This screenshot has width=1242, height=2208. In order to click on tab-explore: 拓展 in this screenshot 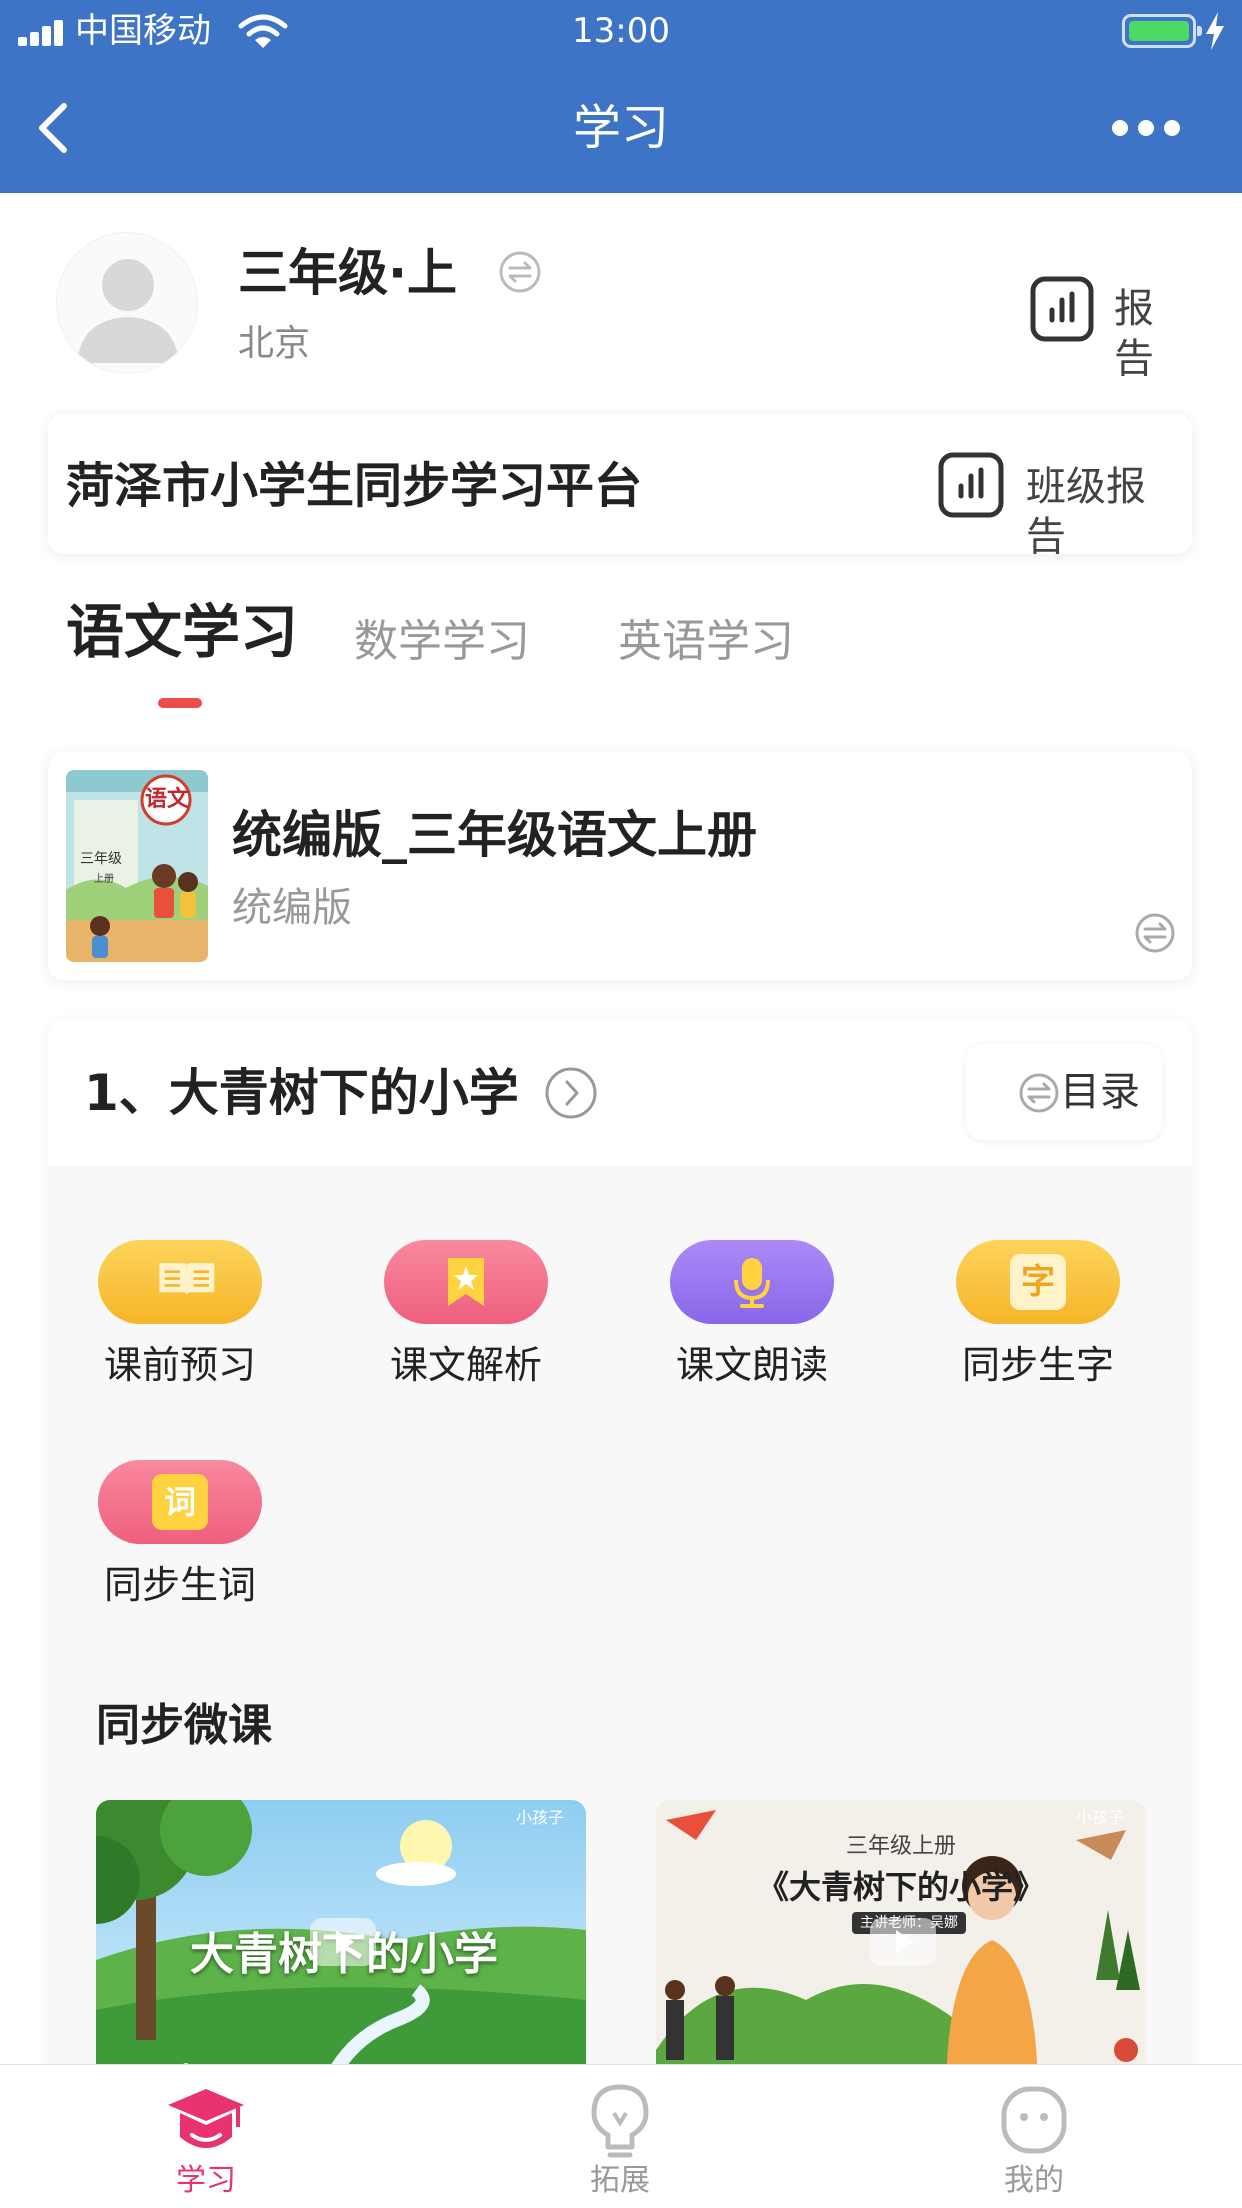, I will do `click(620, 2136)`.